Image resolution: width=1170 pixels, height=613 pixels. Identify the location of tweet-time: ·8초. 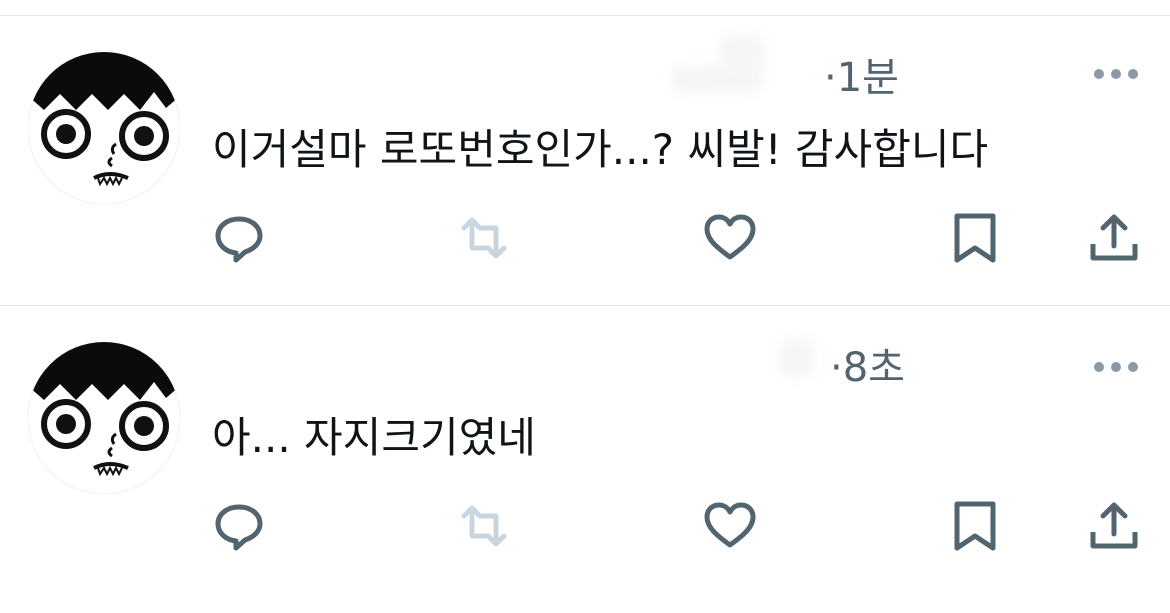
(867, 368).